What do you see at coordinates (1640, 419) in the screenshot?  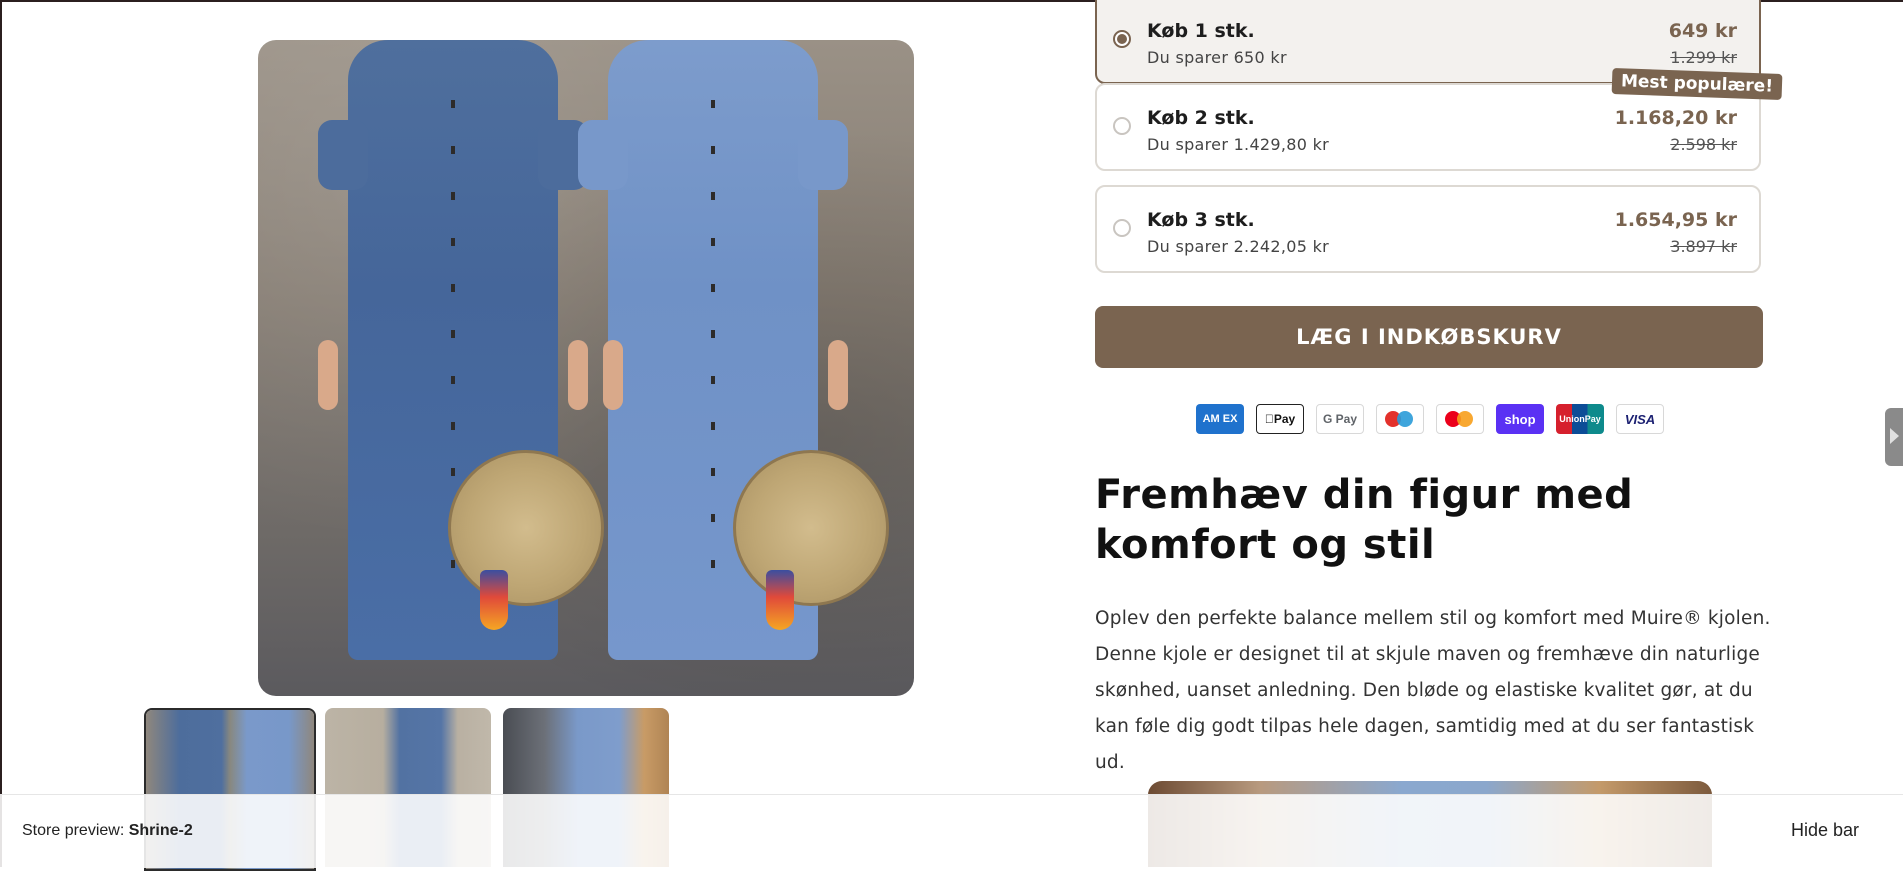 I see `visa-icon: VISA` at bounding box center [1640, 419].